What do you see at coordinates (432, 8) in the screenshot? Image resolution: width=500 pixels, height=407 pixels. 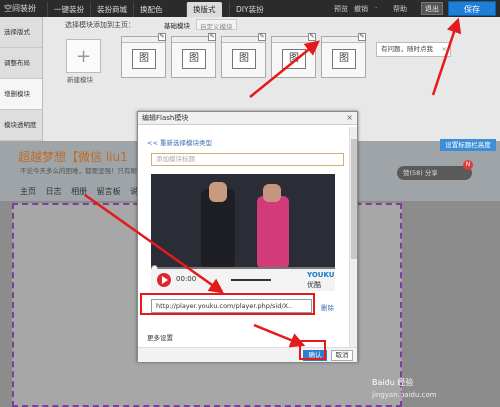 I see `exit-button: 退出` at bounding box center [432, 8].